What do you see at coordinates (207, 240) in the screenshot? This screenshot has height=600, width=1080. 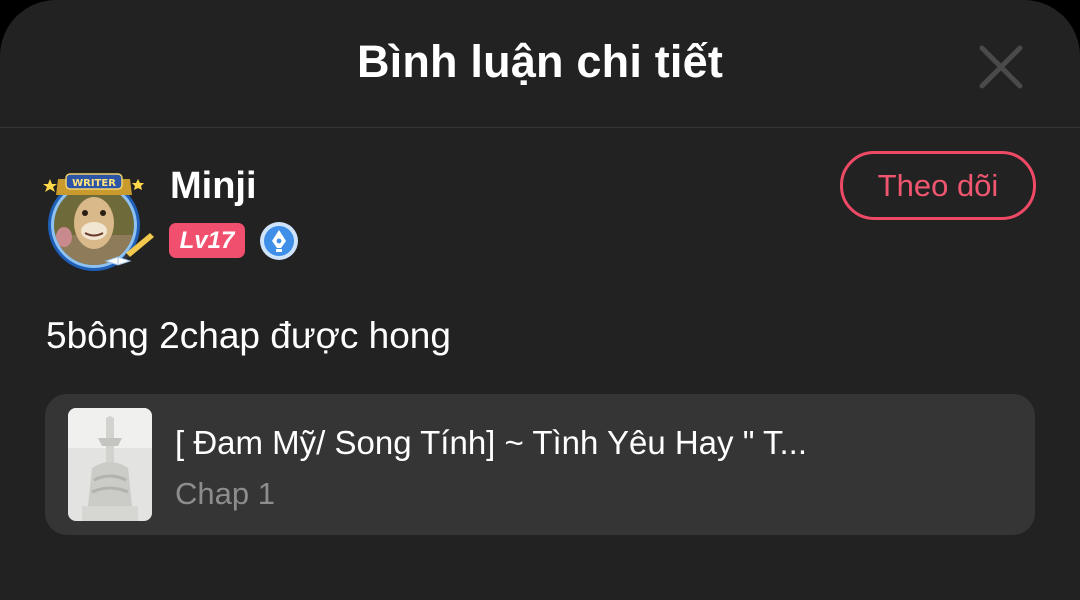 I see `level-badge: Lv17` at bounding box center [207, 240].